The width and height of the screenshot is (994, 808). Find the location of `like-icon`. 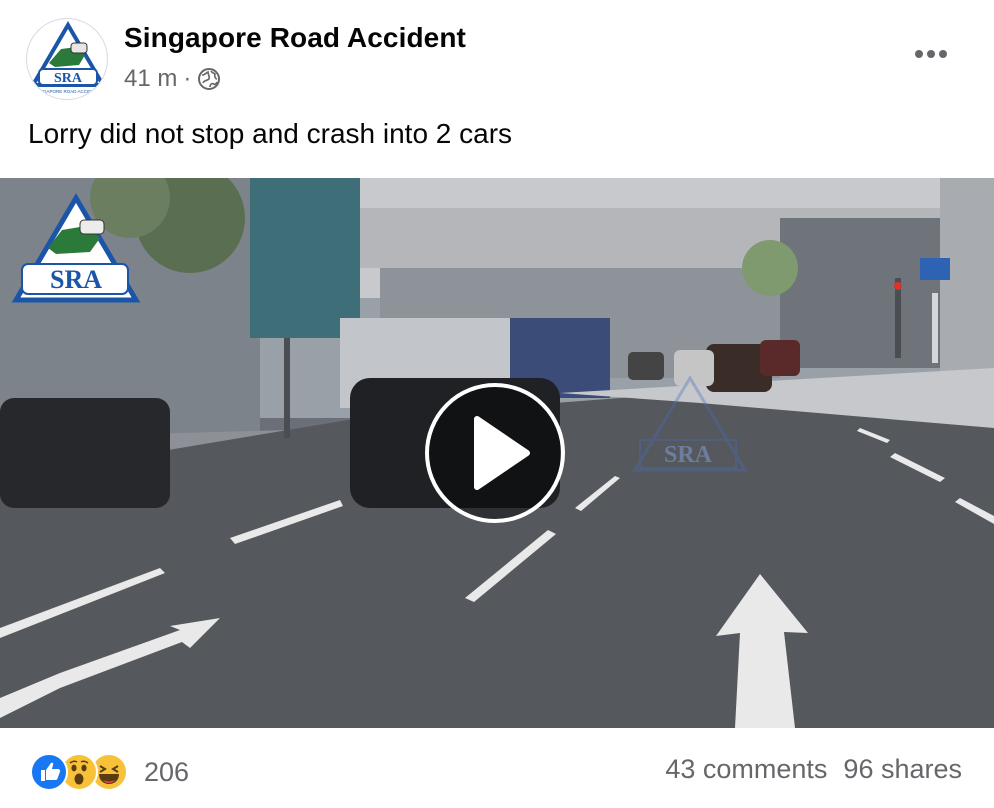

like-icon is located at coordinates (49, 772).